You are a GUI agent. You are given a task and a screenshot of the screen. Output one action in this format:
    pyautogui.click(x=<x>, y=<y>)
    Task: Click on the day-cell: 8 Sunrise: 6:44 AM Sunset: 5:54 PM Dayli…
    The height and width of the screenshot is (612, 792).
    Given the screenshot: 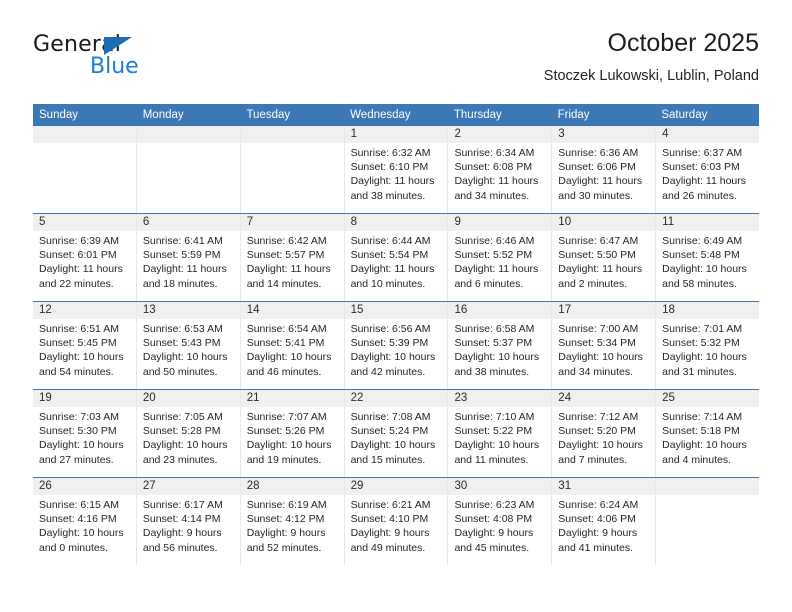 What is the action you would take?
    pyautogui.click(x=396, y=257)
    